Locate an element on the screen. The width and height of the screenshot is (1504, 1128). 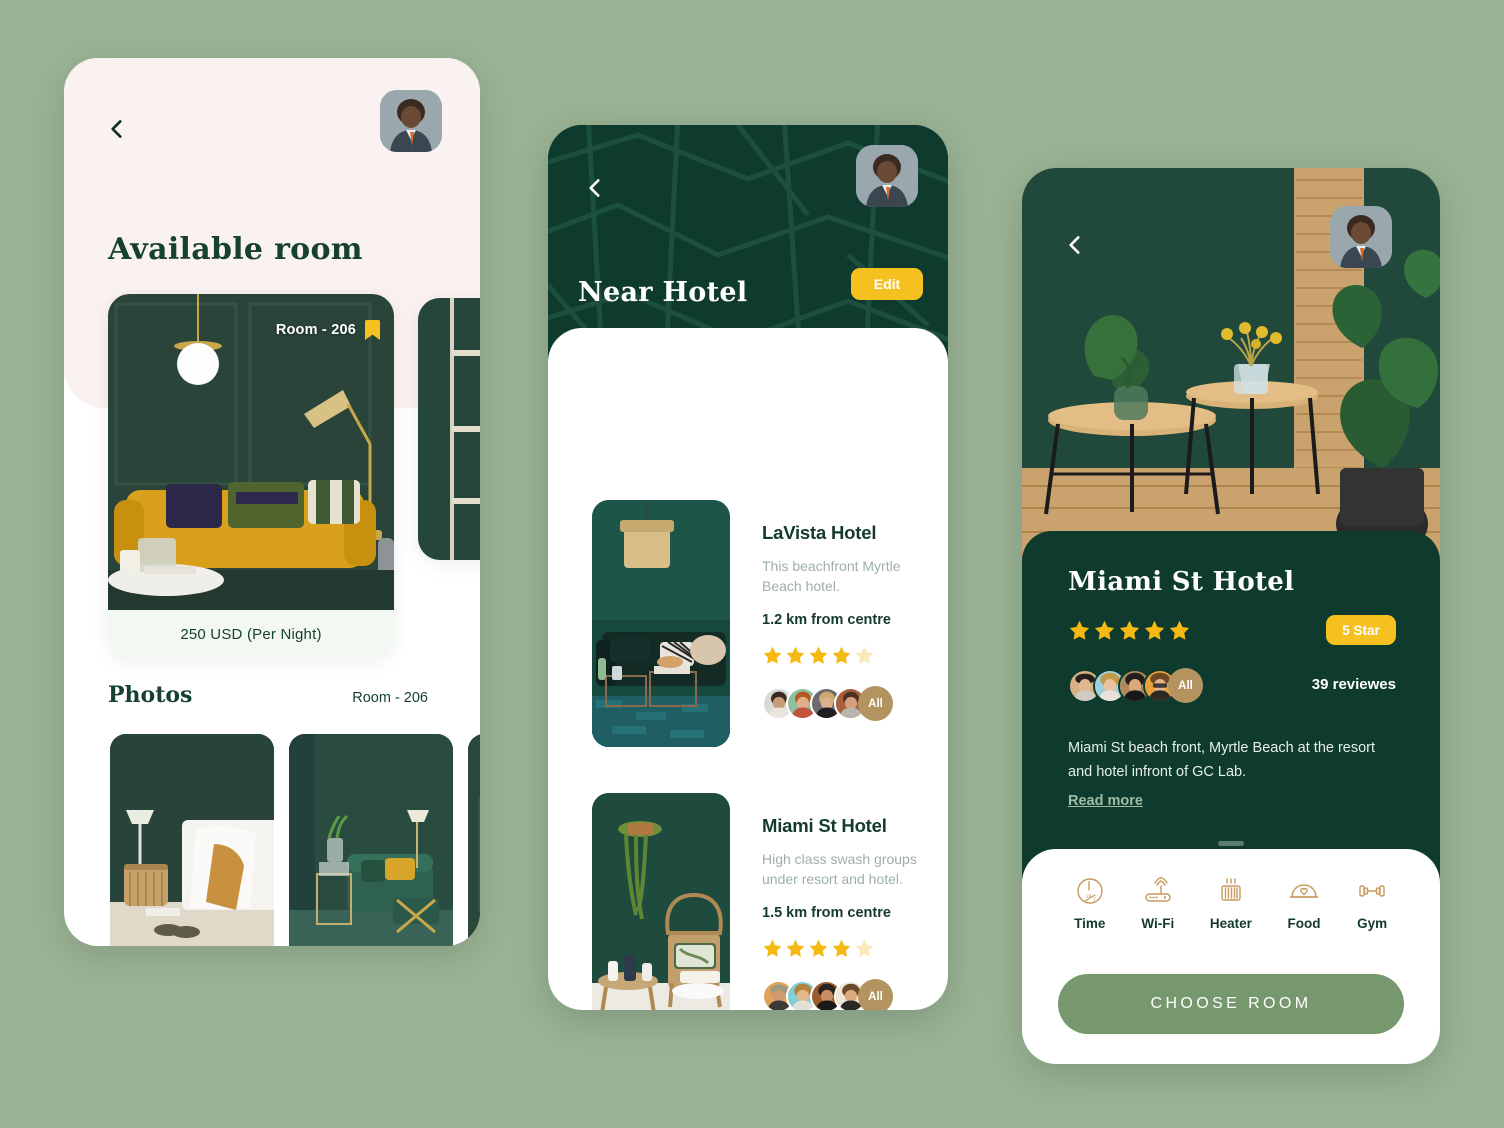
amenity-label: Time is located at coordinates (1090, 923).